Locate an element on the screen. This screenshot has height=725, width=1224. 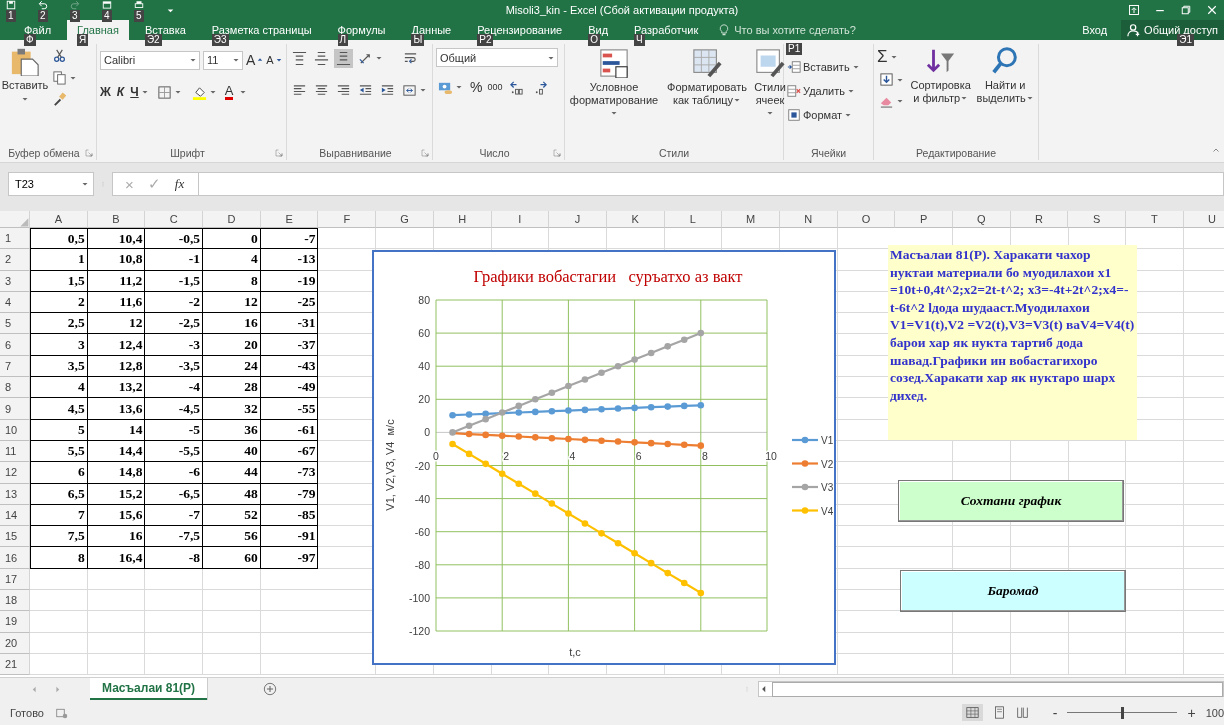
column-header: P is located at coordinates (924, 219).